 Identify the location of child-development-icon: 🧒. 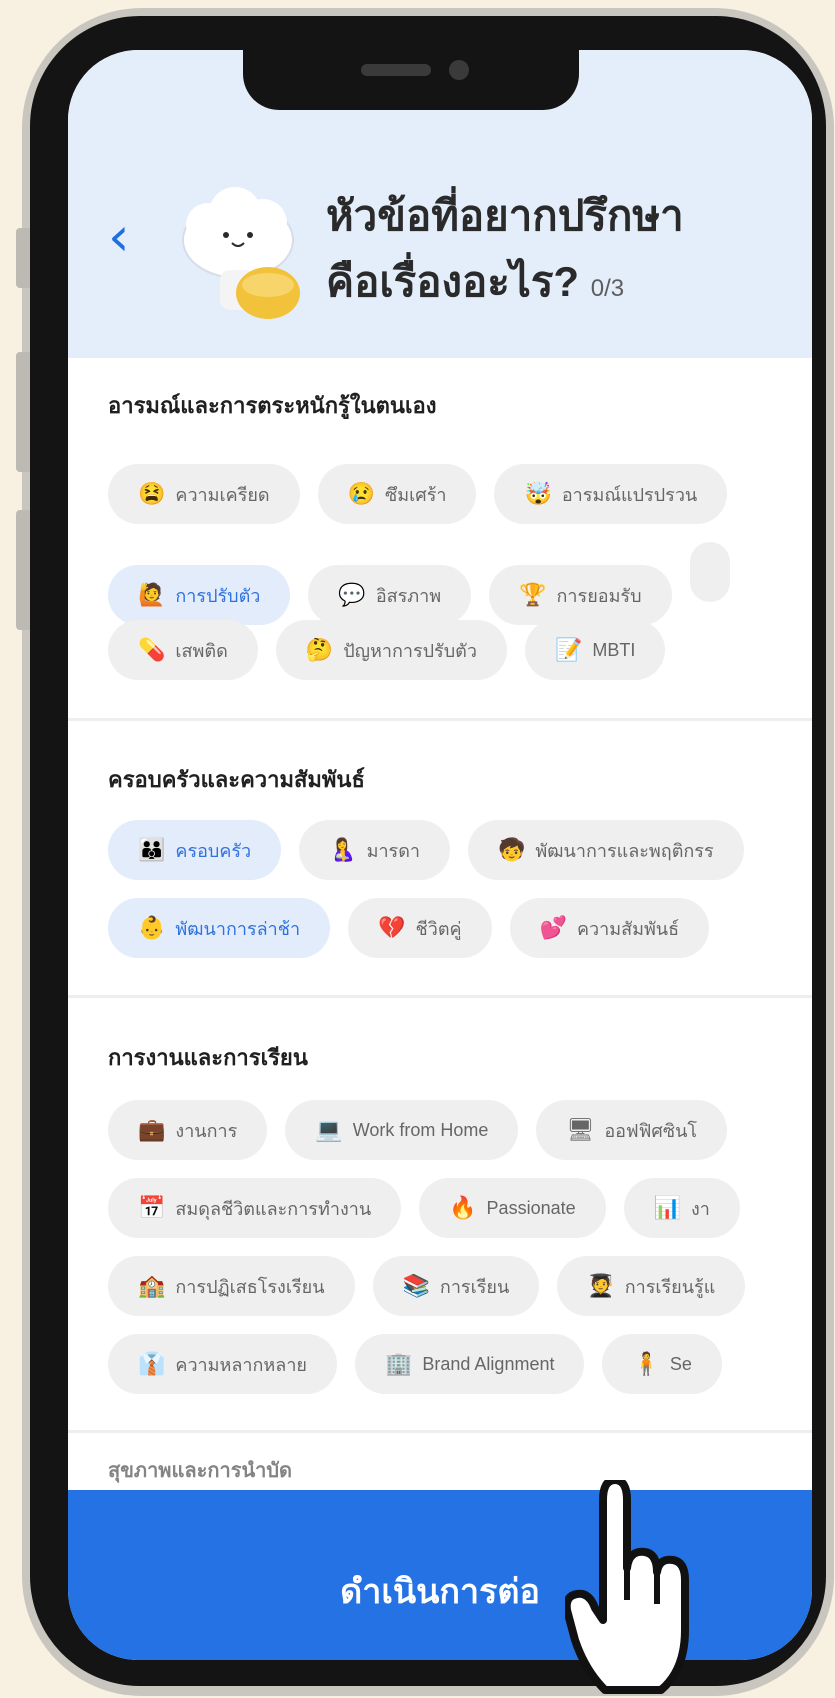
(512, 849).